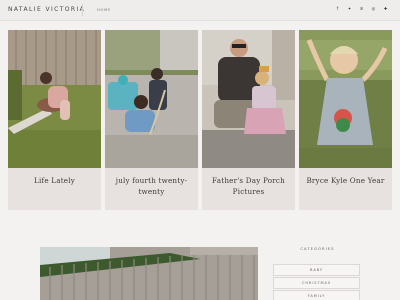  I want to click on post-card: Bryce Kyle One Year, so click(345, 120).